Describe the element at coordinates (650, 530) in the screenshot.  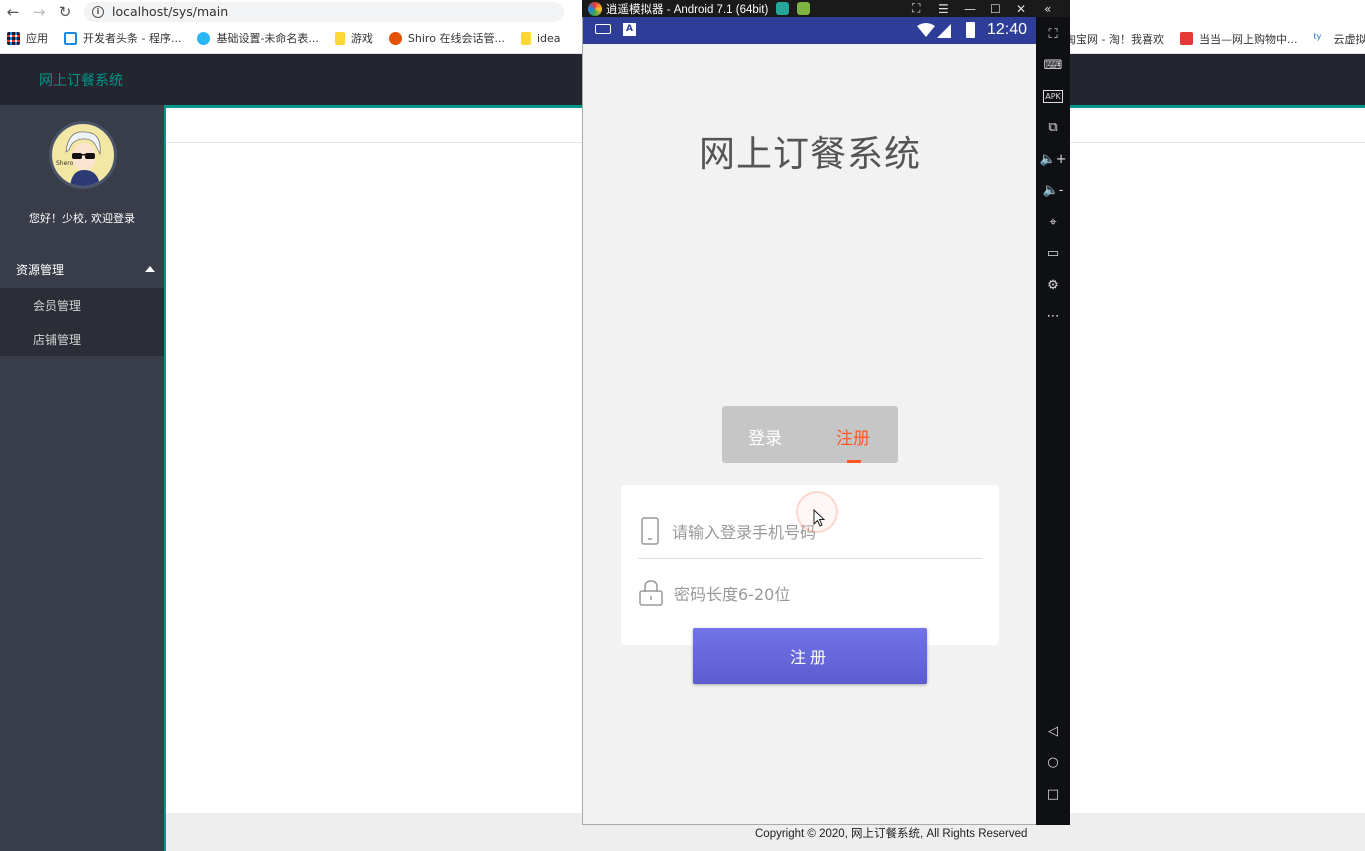
I see `phone-icon` at that location.